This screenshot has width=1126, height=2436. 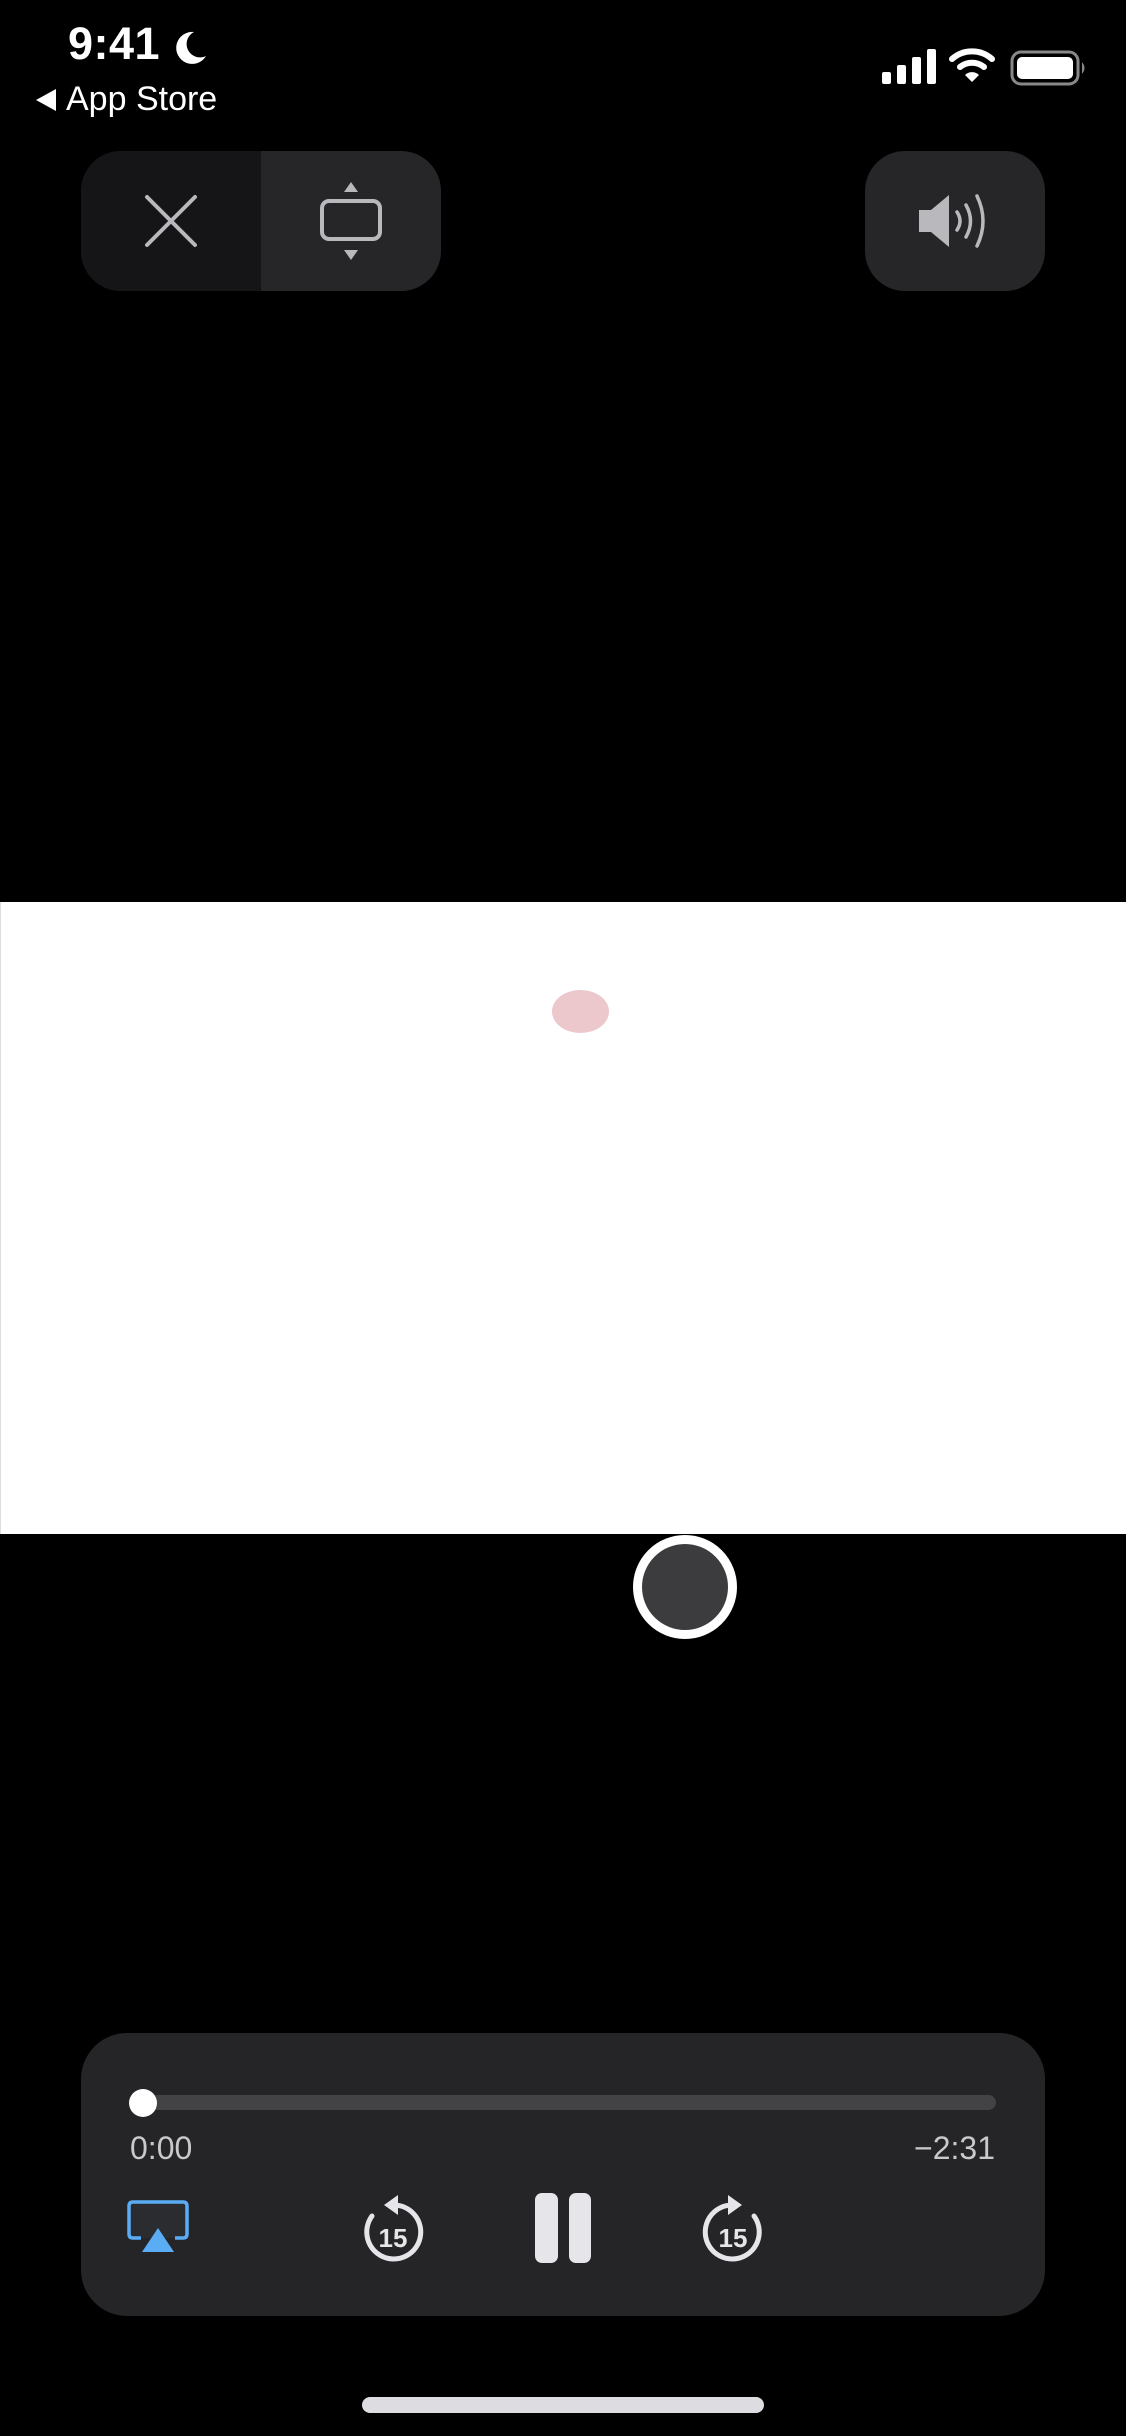 What do you see at coordinates (733, 2238) in the screenshot?
I see `skip-forward-seconds: 15` at bounding box center [733, 2238].